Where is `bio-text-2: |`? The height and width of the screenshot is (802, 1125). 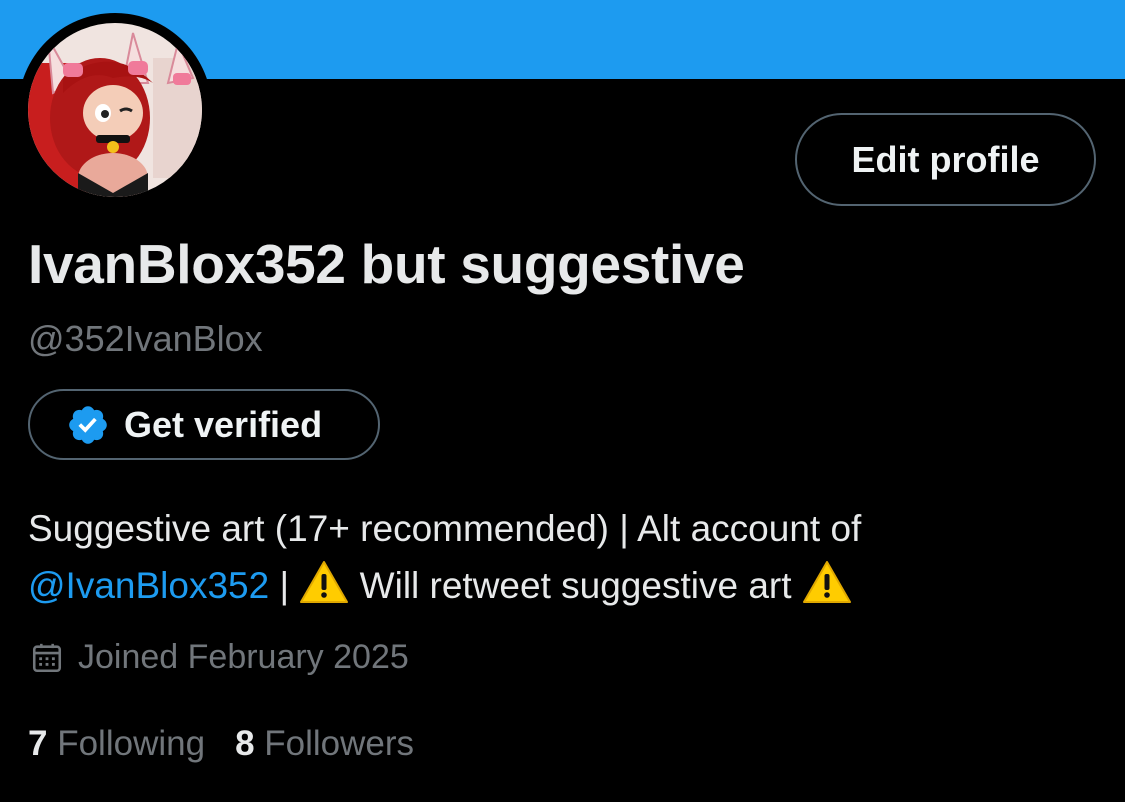
bio-text-2: | is located at coordinates (284, 585).